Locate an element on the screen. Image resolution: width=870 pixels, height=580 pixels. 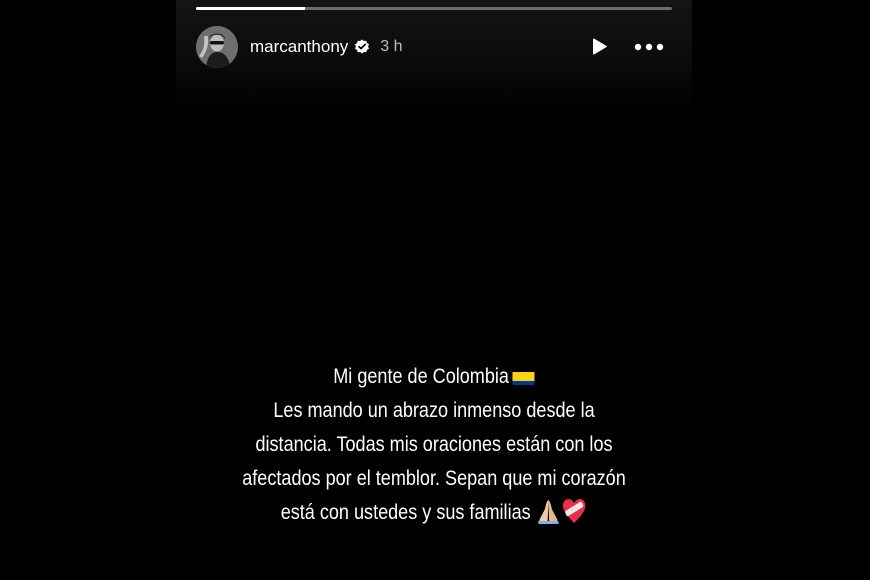
avatar is located at coordinates (217, 47).